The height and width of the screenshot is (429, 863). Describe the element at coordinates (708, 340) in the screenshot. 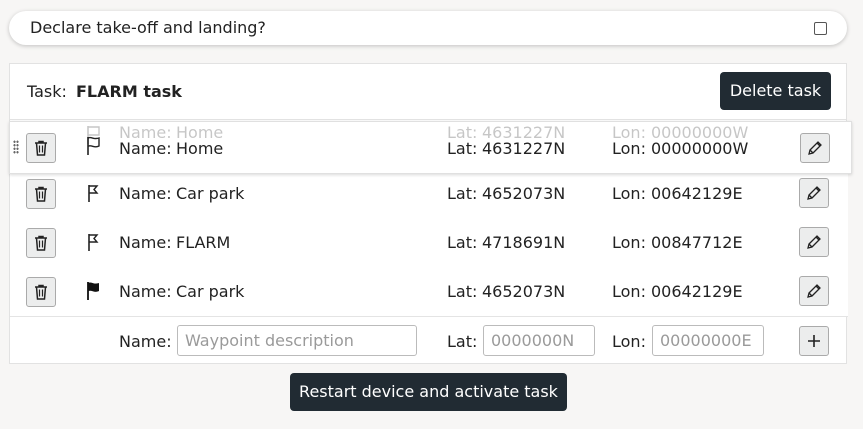

I see `longitude-input: 00000000E` at that location.